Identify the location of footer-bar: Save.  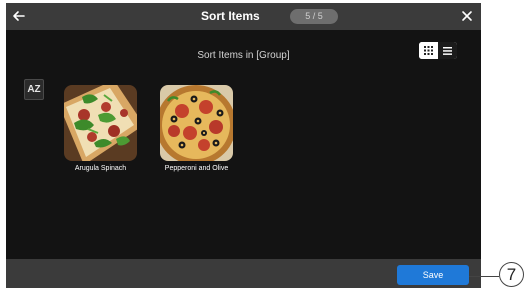
(243, 273).